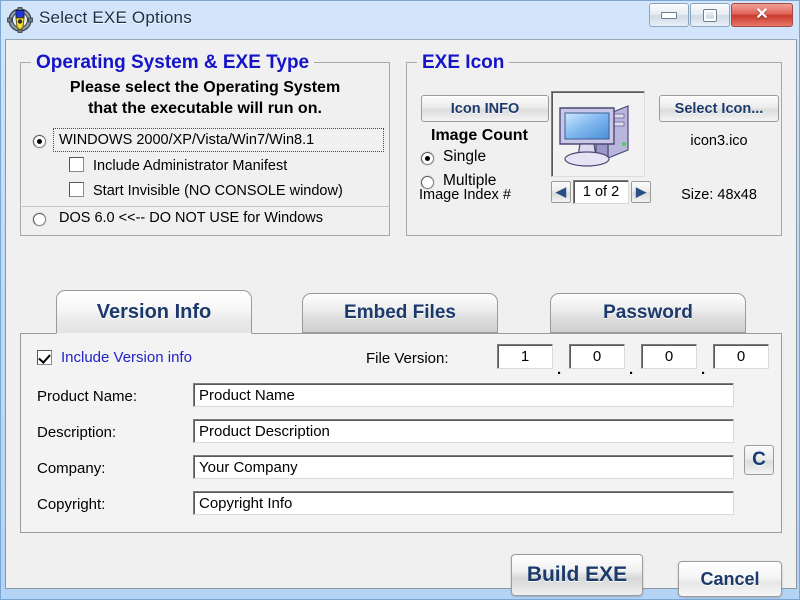 The width and height of the screenshot is (800, 600). I want to click on copyright-input: Copyright Info, so click(463, 503).